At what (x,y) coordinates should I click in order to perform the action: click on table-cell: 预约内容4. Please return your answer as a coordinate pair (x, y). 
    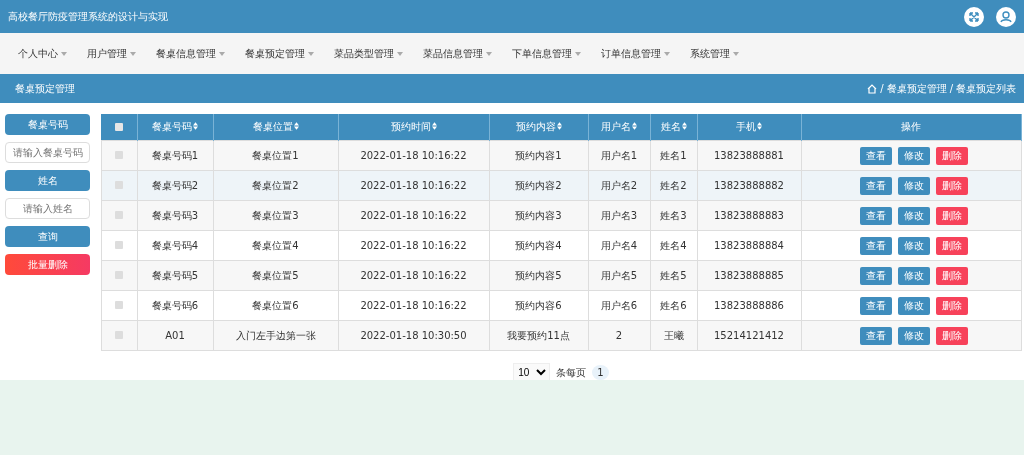
    Looking at the image, I should click on (538, 245).